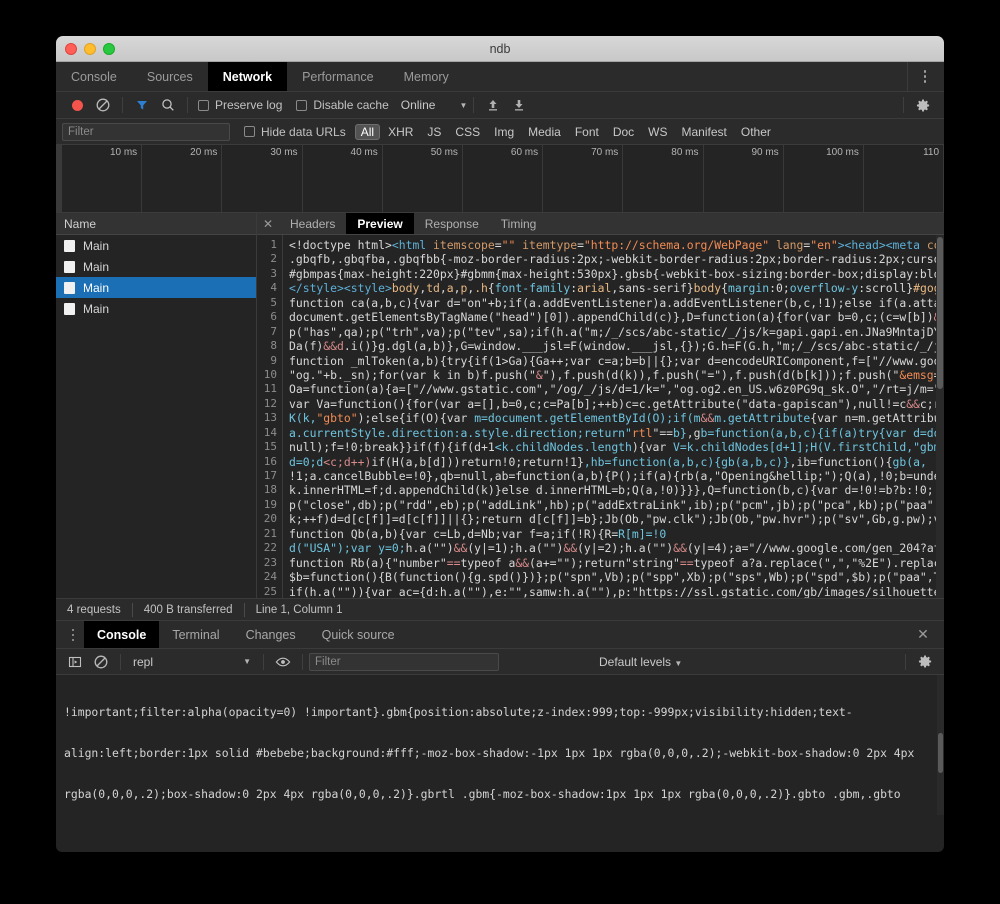 Image resolution: width=1000 pixels, height=904 pixels. I want to click on close-window-button, so click(71, 49).